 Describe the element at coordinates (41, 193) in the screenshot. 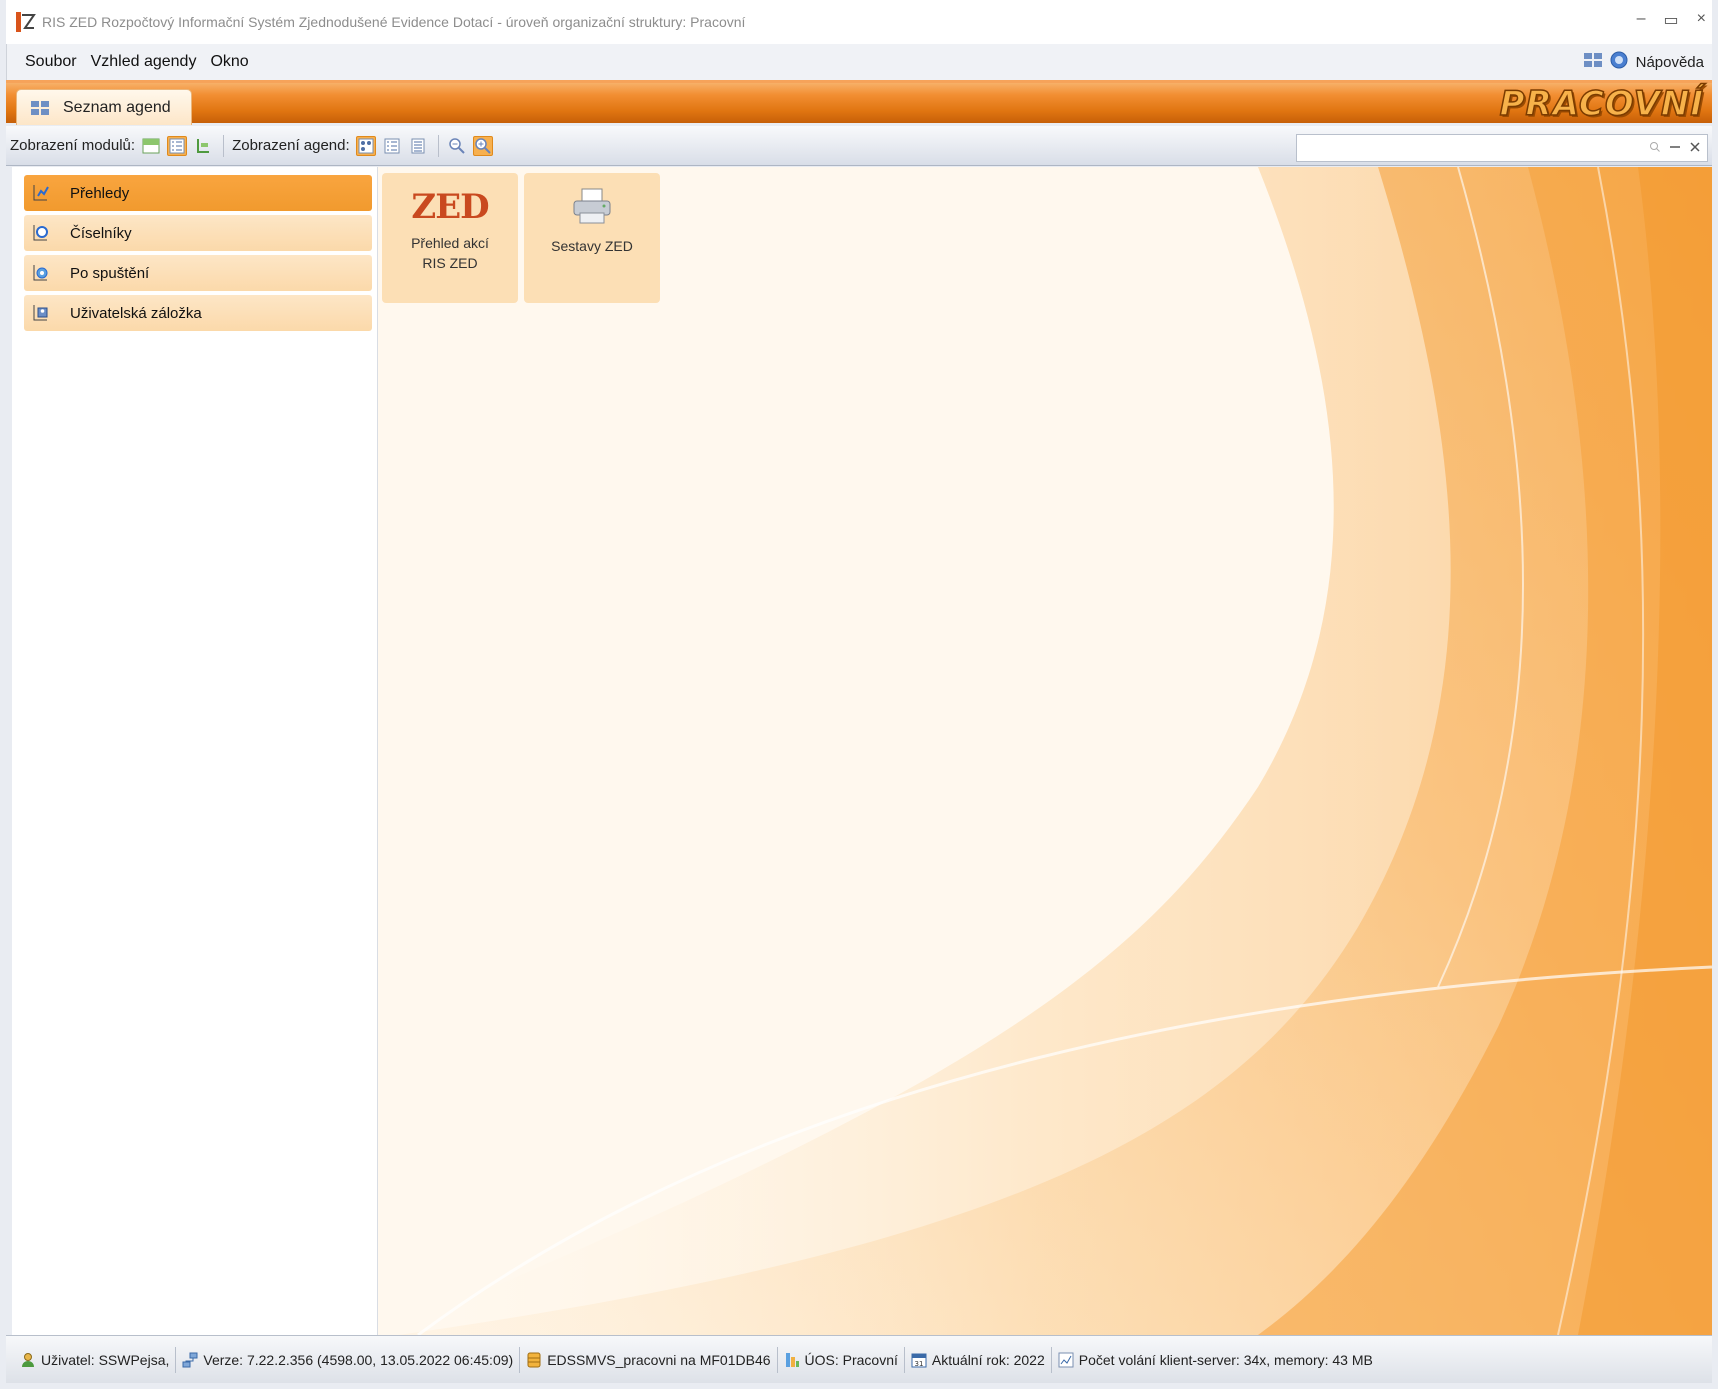

I see `overview-icon` at that location.